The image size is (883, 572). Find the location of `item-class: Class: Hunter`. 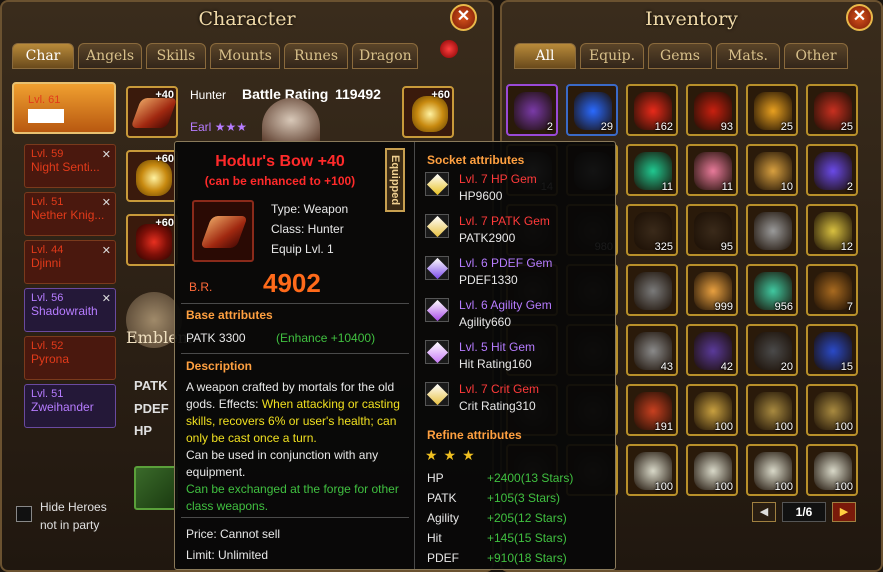

item-class: Class: Hunter is located at coordinates (307, 229).